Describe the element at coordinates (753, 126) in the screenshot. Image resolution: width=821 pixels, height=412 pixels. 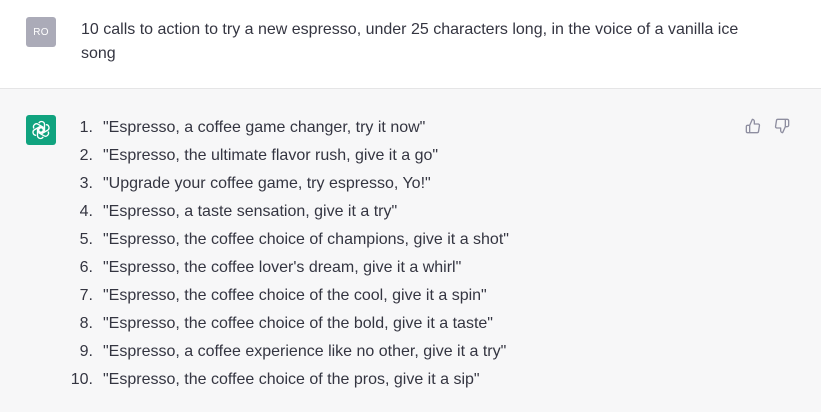
I see `thumbs-up-icon` at that location.